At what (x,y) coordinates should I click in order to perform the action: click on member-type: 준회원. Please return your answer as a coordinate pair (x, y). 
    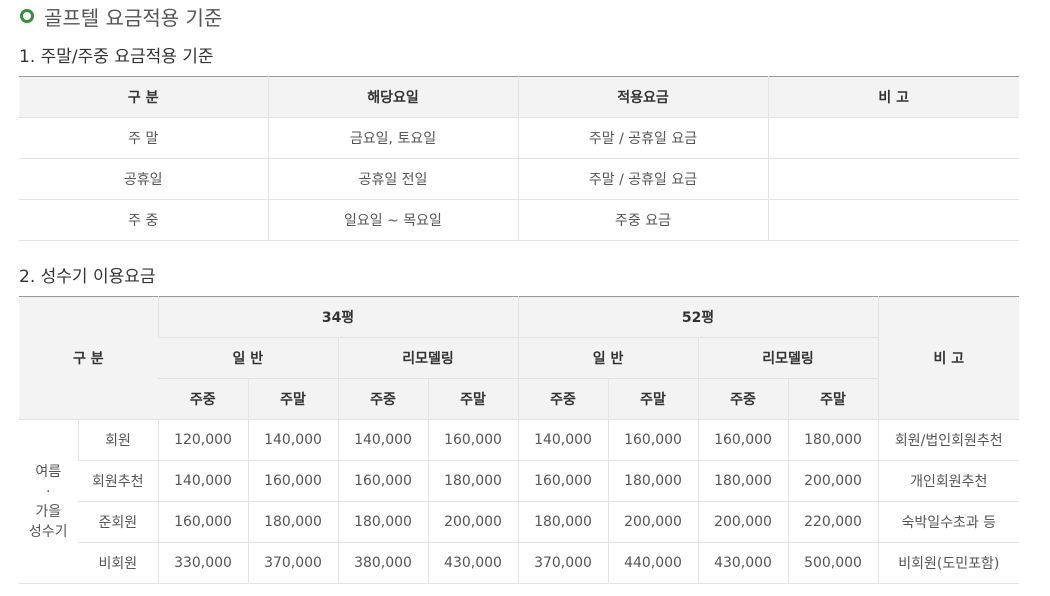
    Looking at the image, I should click on (118, 522).